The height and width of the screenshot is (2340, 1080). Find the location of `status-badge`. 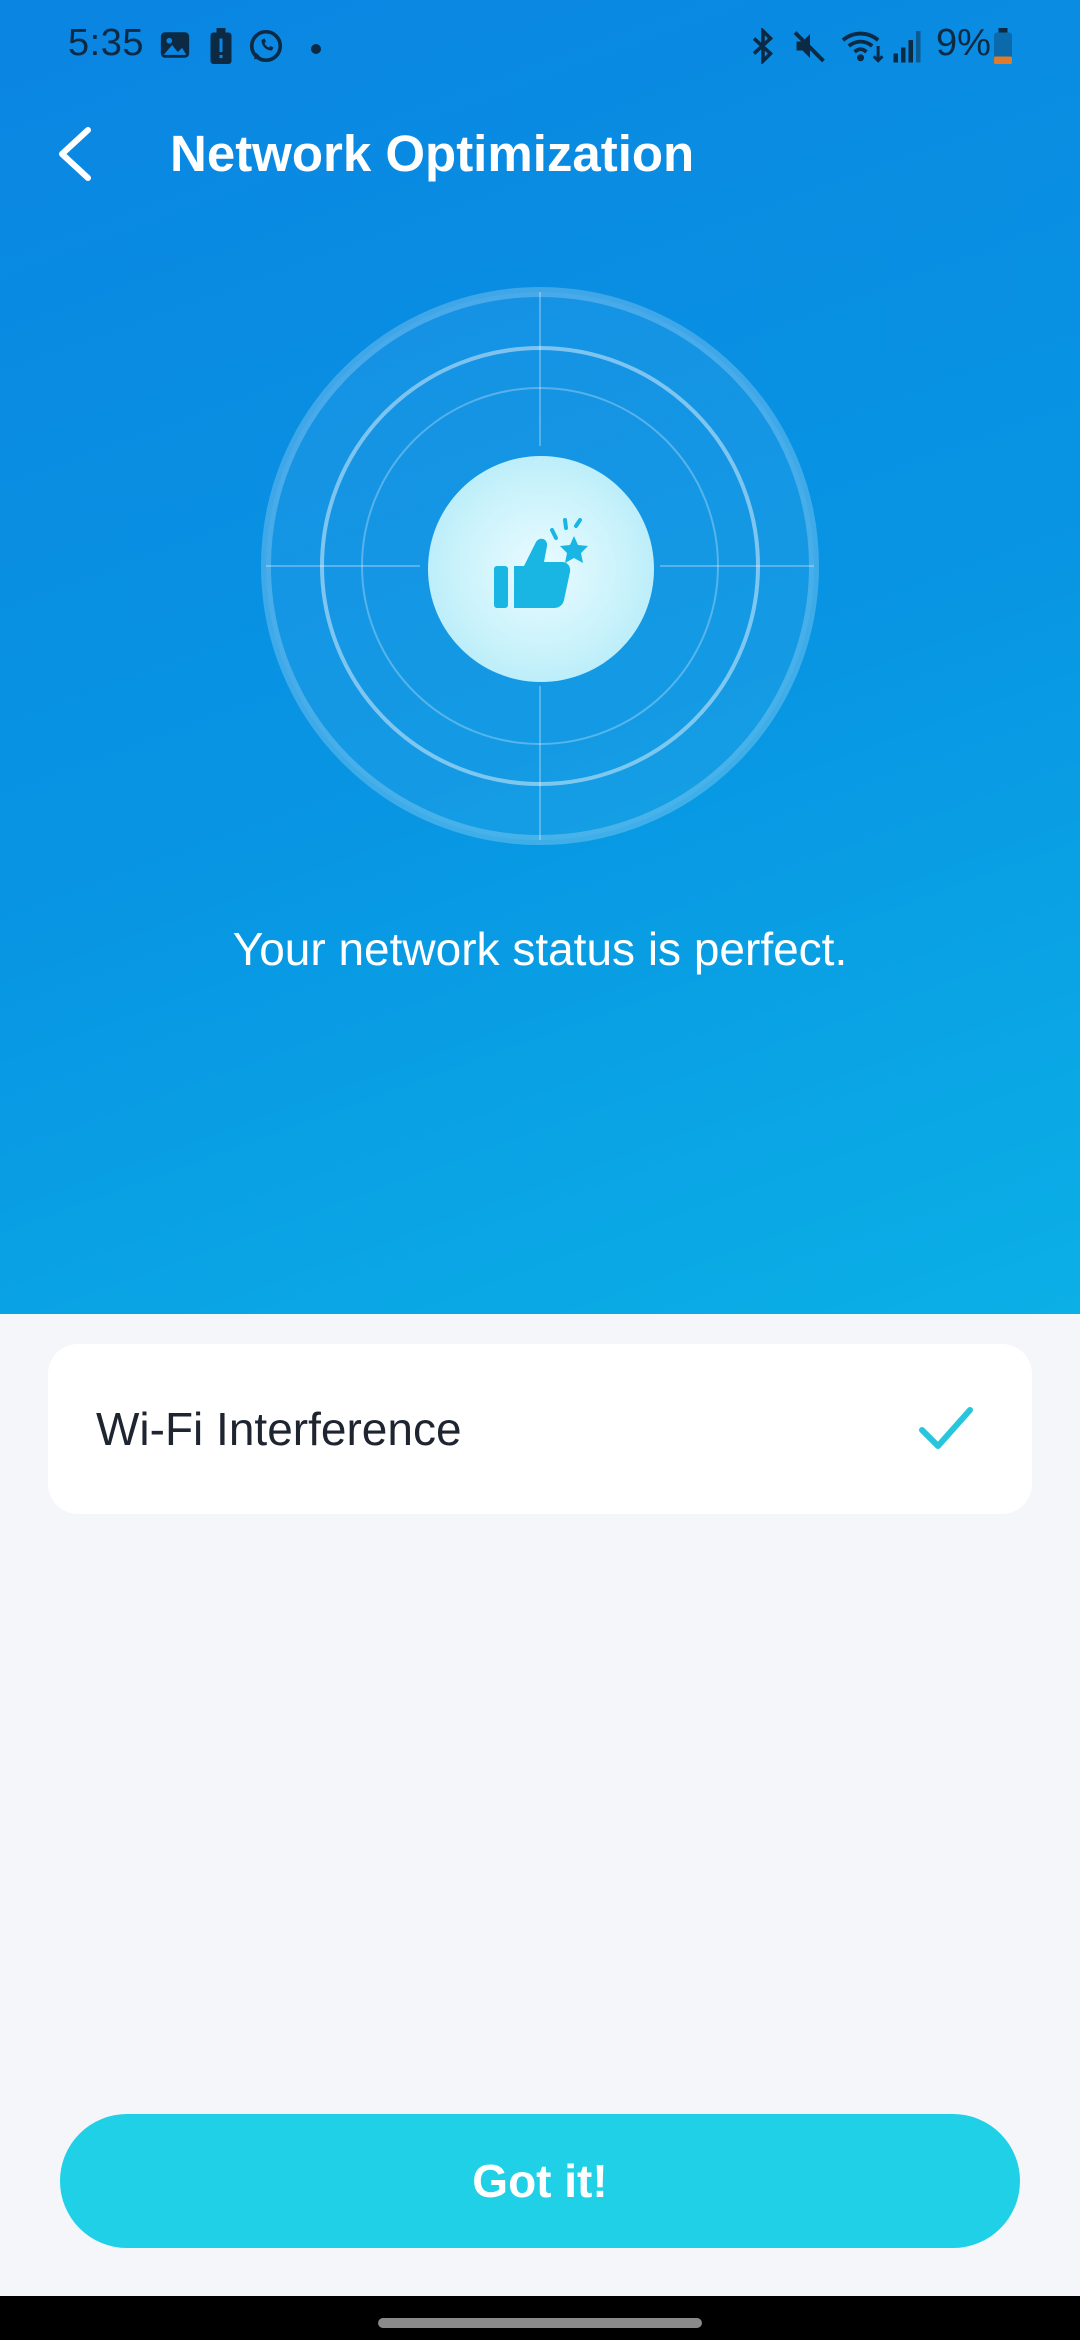

status-badge is located at coordinates (541, 569).